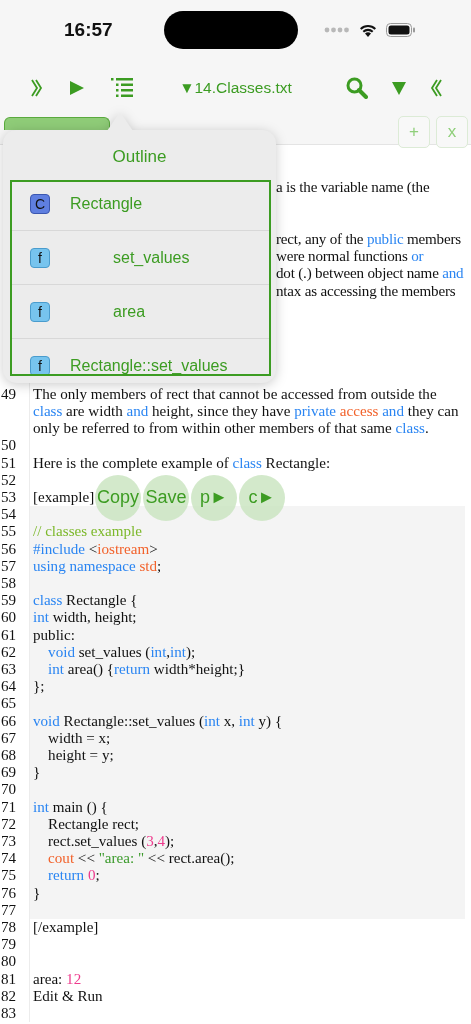 The image size is (471, 1024). What do you see at coordinates (140, 311) in the screenshot?
I see `outline-item: f area` at bounding box center [140, 311].